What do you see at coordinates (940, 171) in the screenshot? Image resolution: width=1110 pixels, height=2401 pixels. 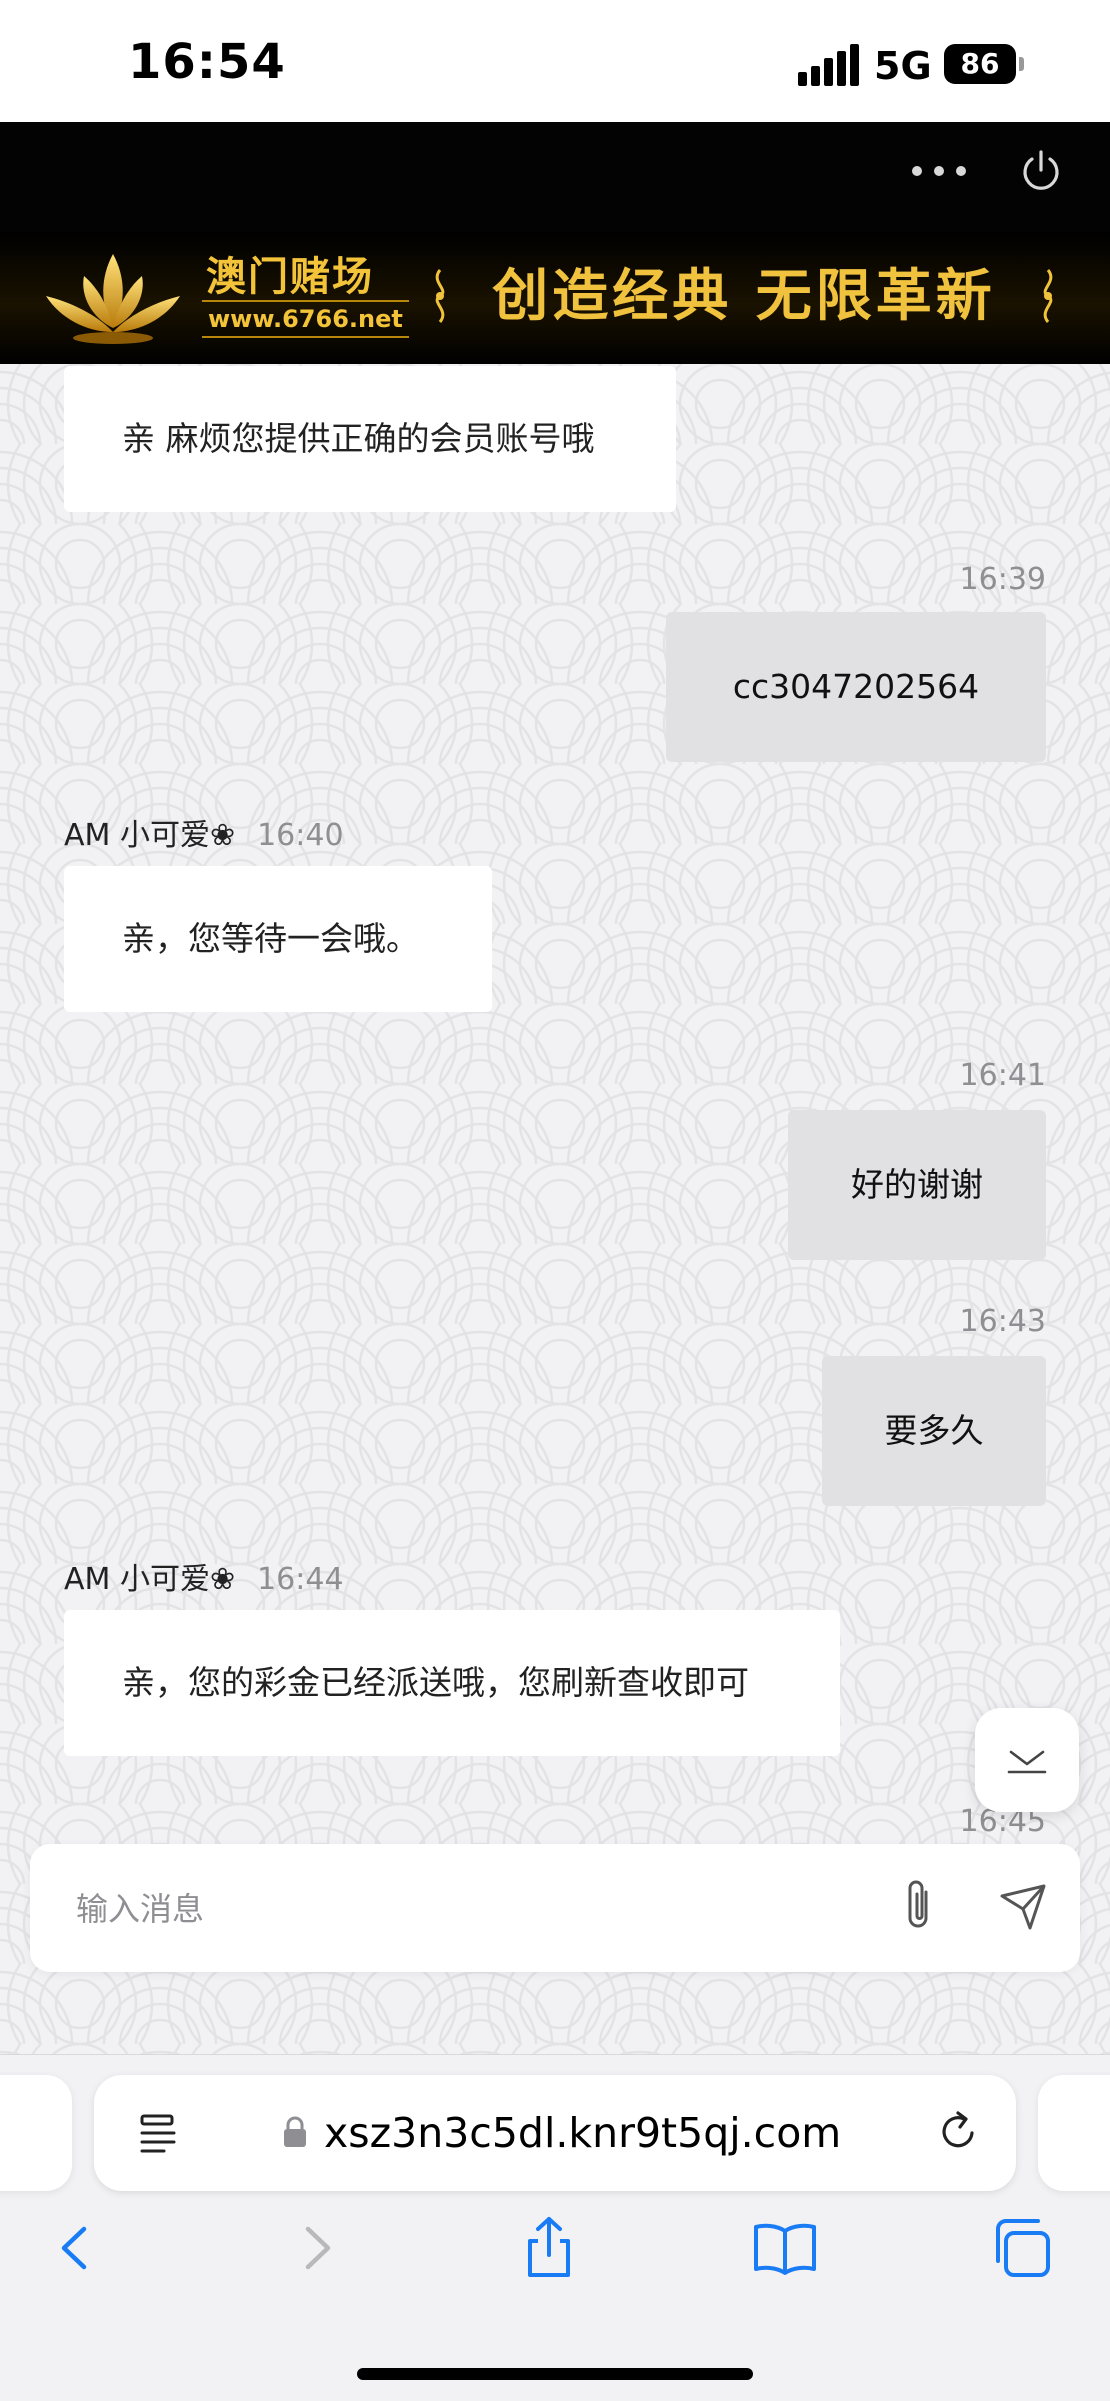 I see `ellipsis-icon` at bounding box center [940, 171].